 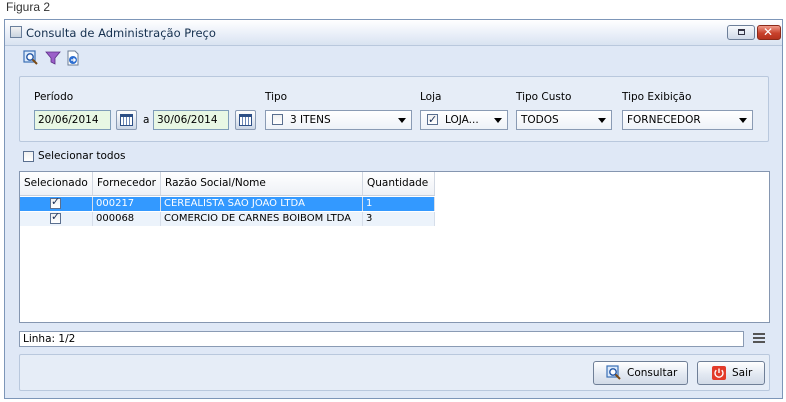 What do you see at coordinates (540, 120) in the screenshot?
I see `tipo-custo-value: TODOS` at bounding box center [540, 120].